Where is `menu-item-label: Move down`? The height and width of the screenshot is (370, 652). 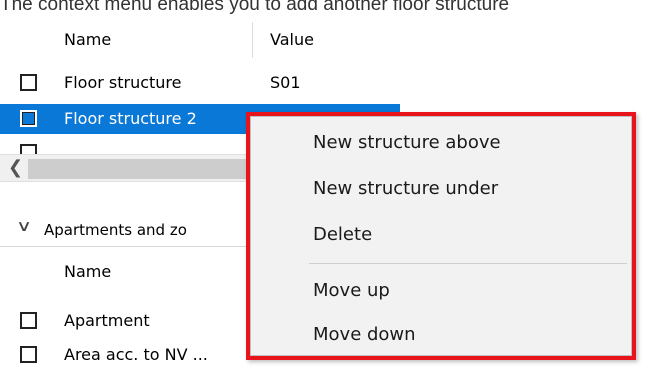 menu-item-label: Move down is located at coordinates (364, 334).